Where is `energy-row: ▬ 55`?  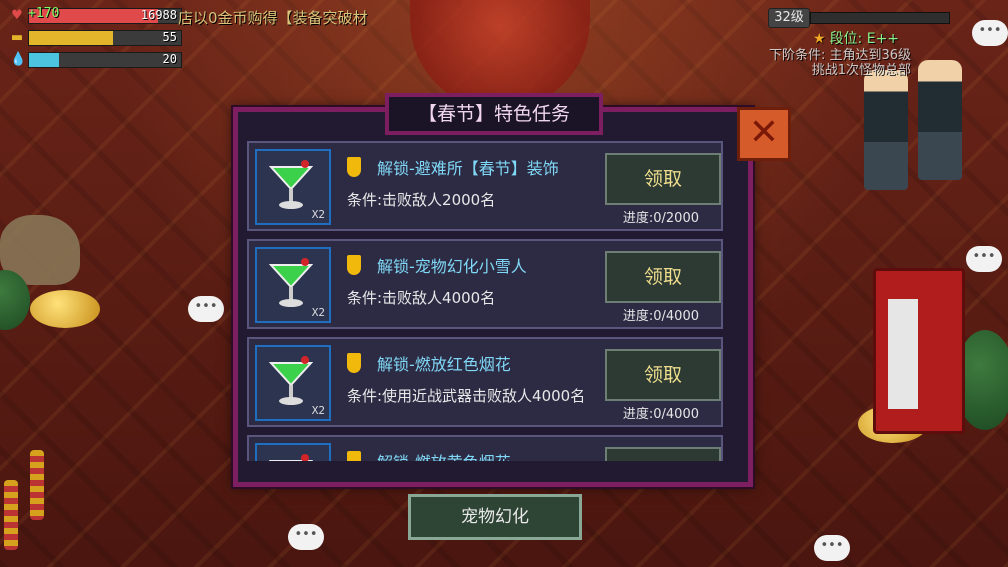 energy-row: ▬ 55 is located at coordinates (96, 38).